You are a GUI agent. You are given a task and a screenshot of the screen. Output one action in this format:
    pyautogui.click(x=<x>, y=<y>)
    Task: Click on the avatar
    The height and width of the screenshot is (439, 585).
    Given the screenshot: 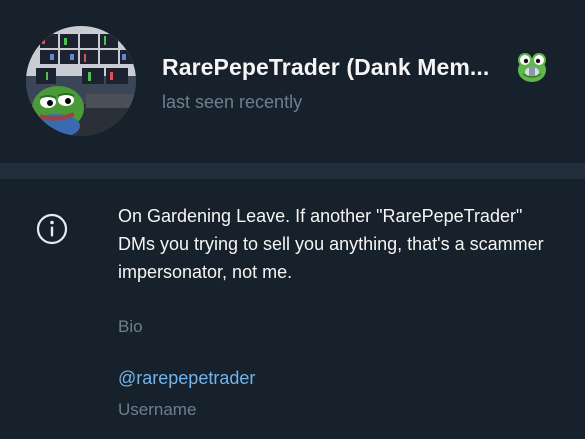 What is the action you would take?
    pyautogui.click(x=81, y=81)
    